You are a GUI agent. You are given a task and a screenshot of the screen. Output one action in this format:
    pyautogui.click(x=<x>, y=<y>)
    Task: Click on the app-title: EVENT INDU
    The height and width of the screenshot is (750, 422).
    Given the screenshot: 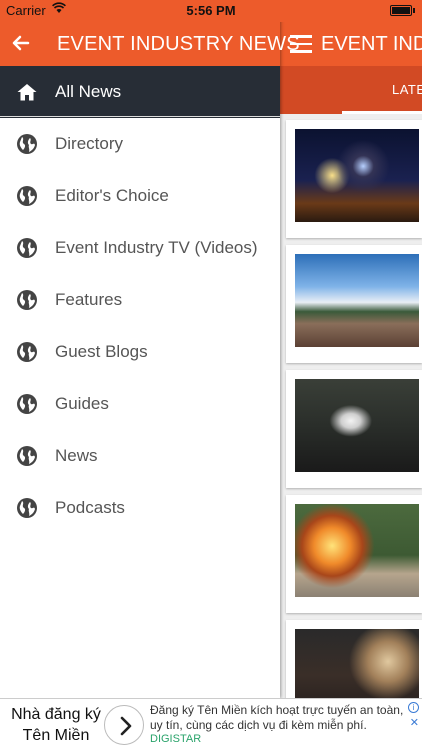 What is the action you would take?
    pyautogui.click(x=371, y=44)
    